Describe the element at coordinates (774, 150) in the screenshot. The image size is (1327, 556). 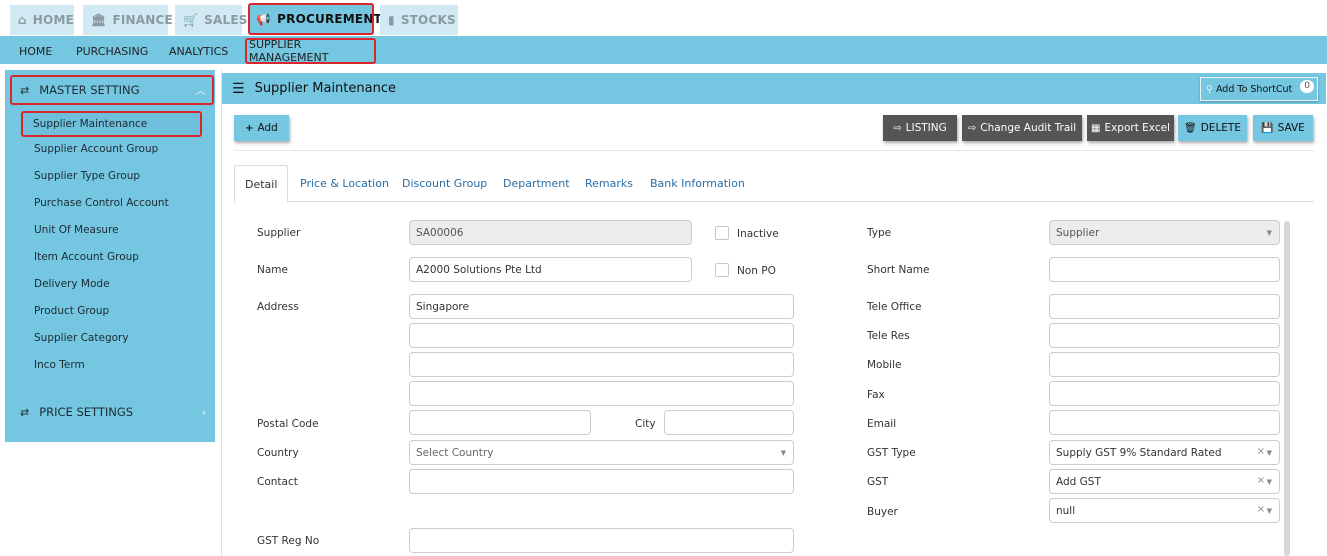
I see `toolbar-divider` at that location.